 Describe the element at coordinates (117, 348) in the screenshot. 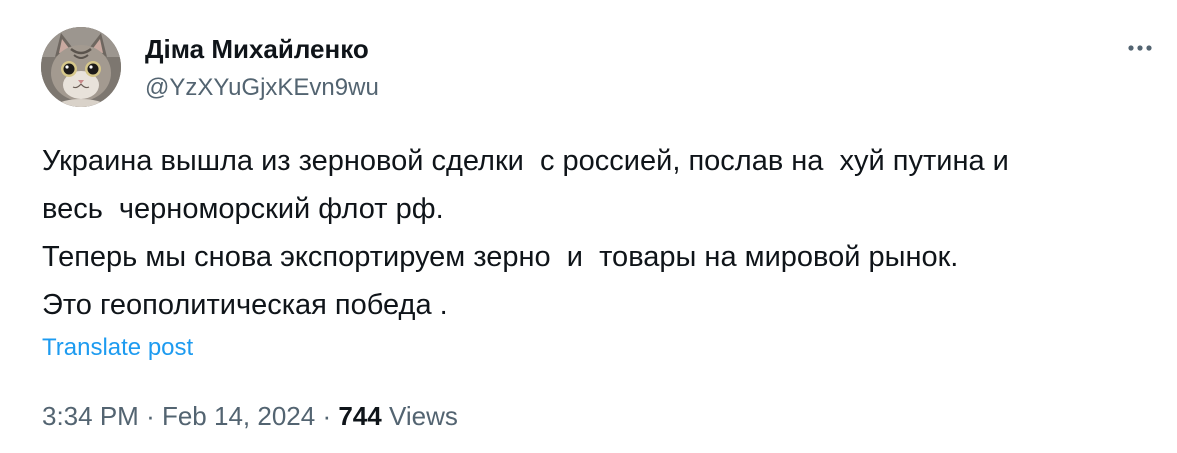

I see `translate-post-link: Translate post` at that location.